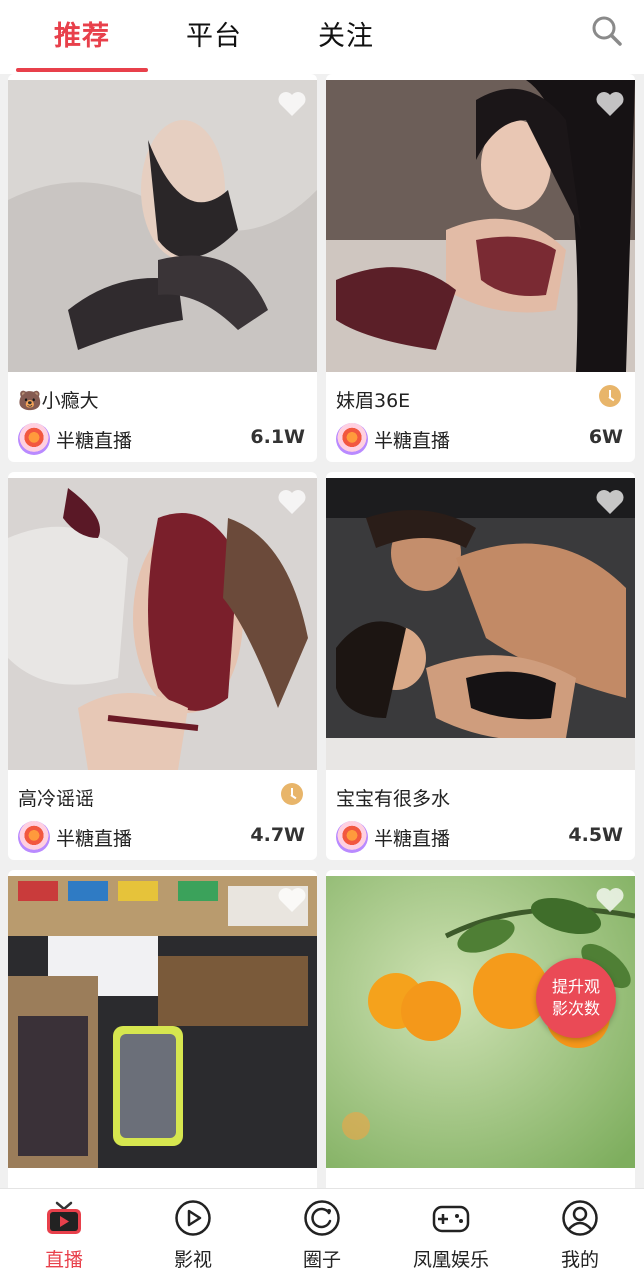 This screenshot has height=1281, width=644. I want to click on active-tab-indicator, so click(82, 70).